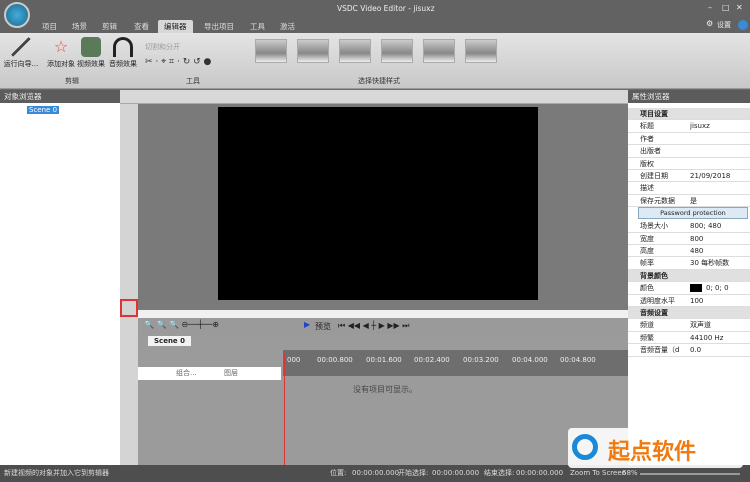  What do you see at coordinates (696, 288) in the screenshot?
I see `color-swatch` at bounding box center [696, 288].